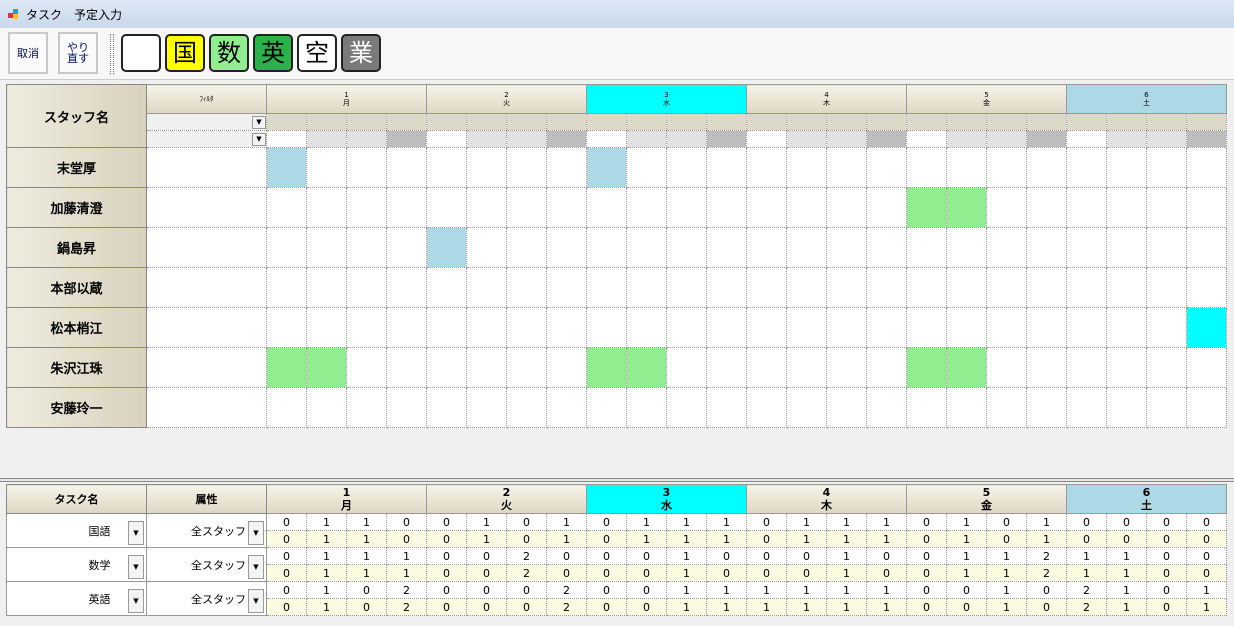 Image resolution: width=1234 pixels, height=626 pixels. I want to click on category-button-4: 空, so click(317, 53).